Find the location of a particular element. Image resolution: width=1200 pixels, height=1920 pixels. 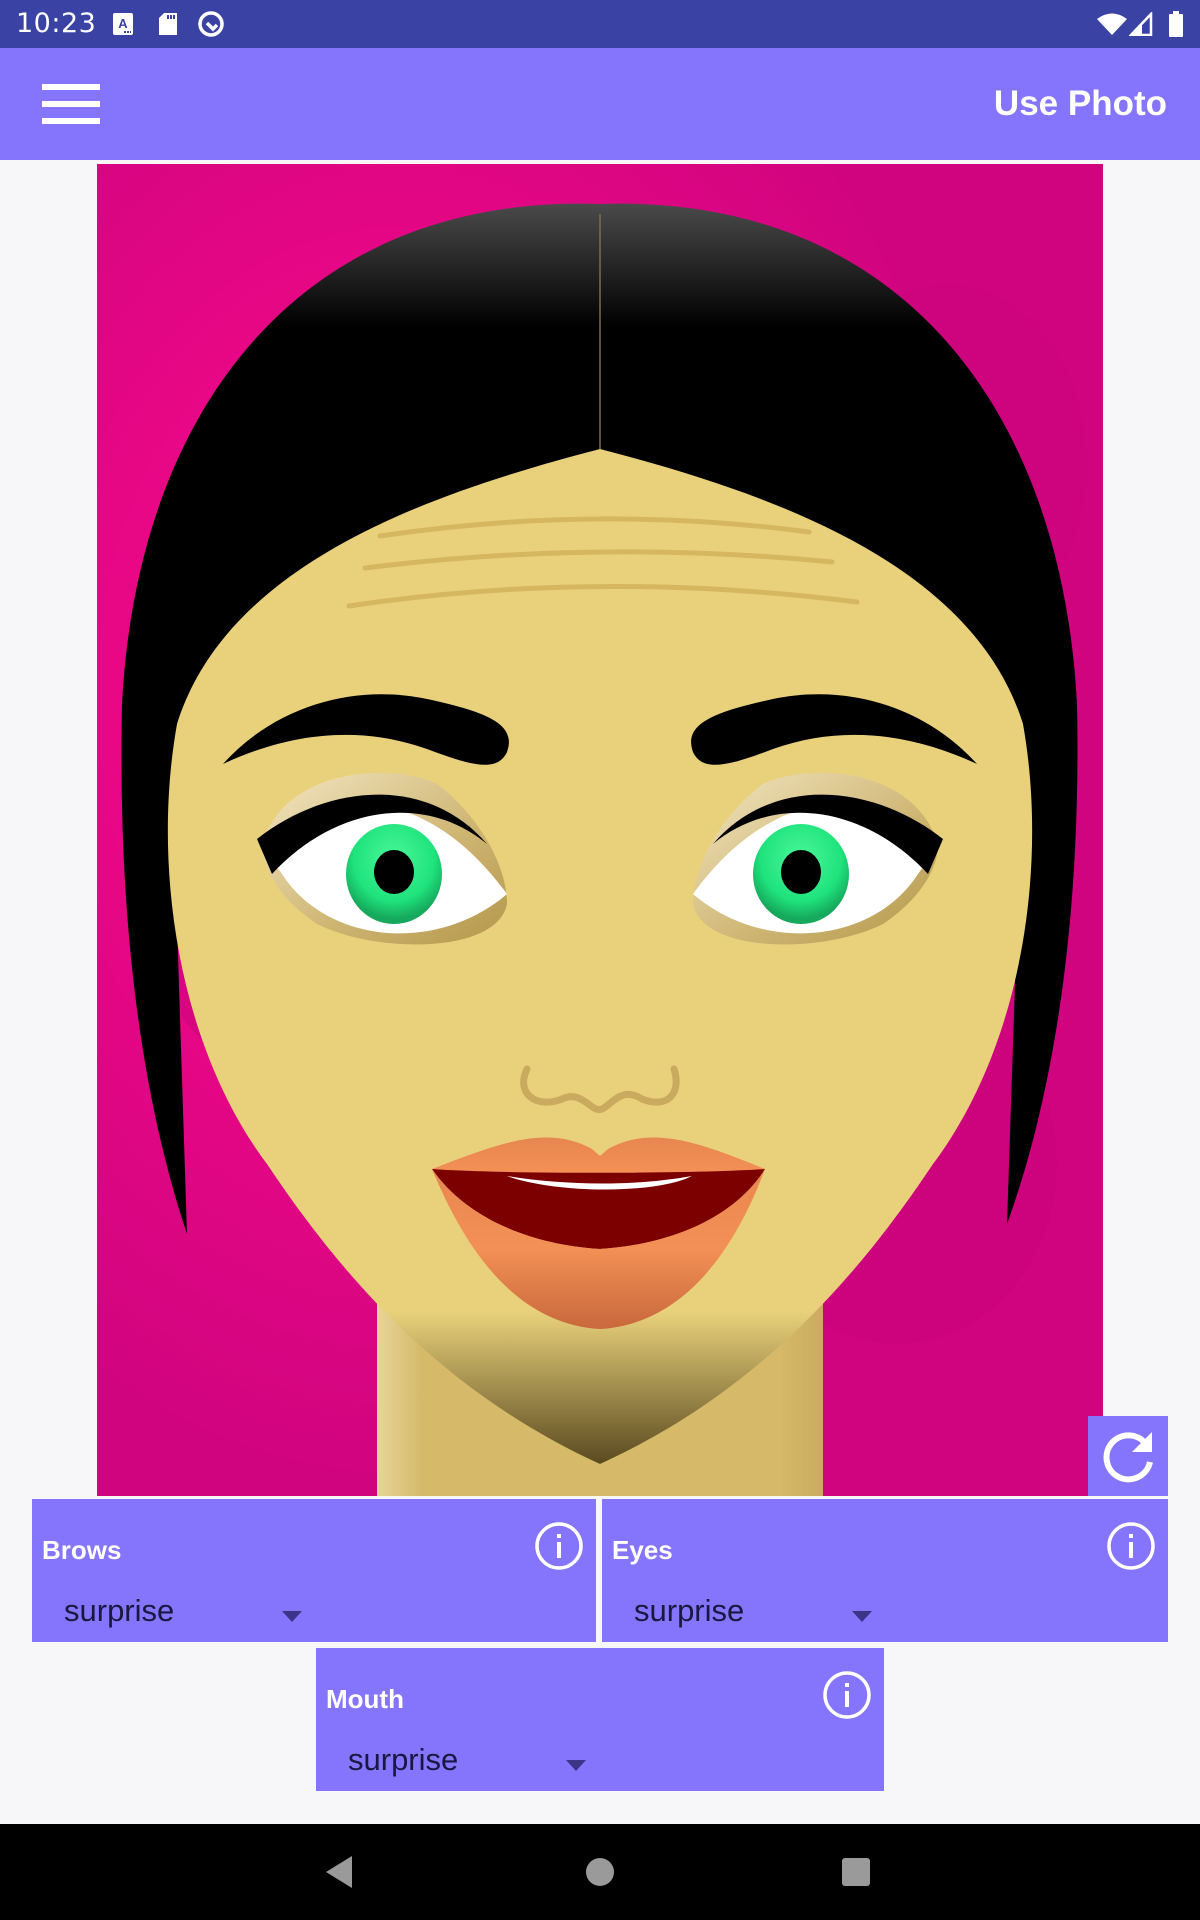

use-photo-button: Use Photo is located at coordinates (1080, 104).